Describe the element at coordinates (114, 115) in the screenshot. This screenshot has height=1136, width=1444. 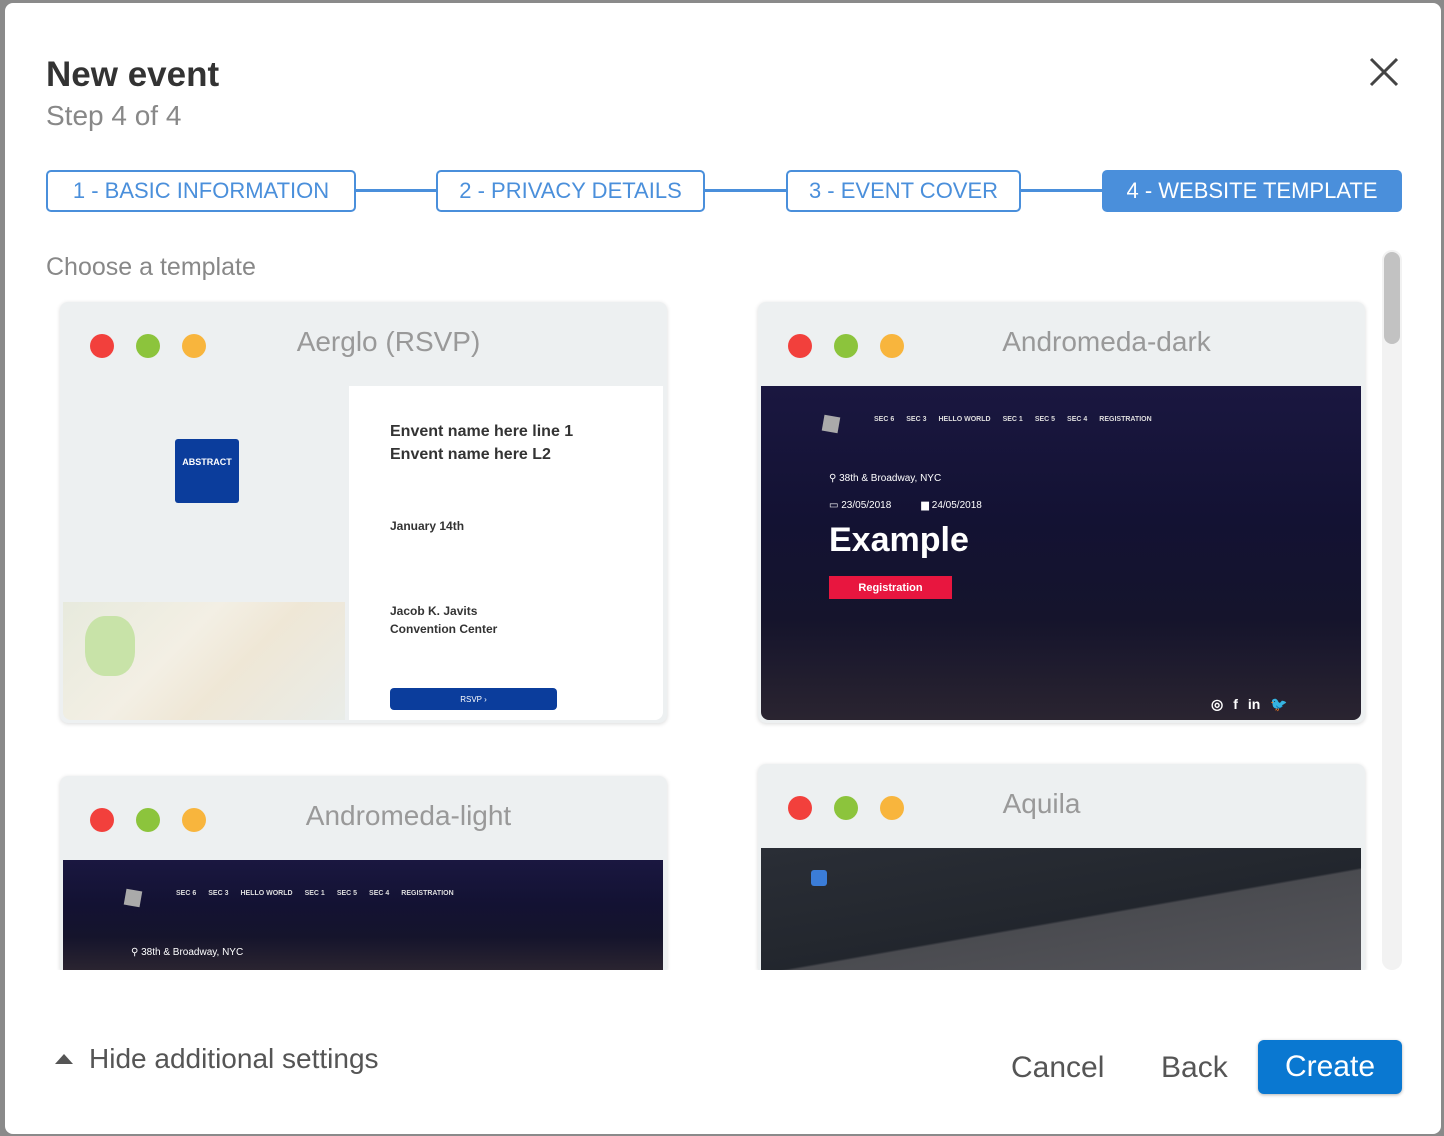
I see `dialog-subtitle: Step 4 of 4` at that location.